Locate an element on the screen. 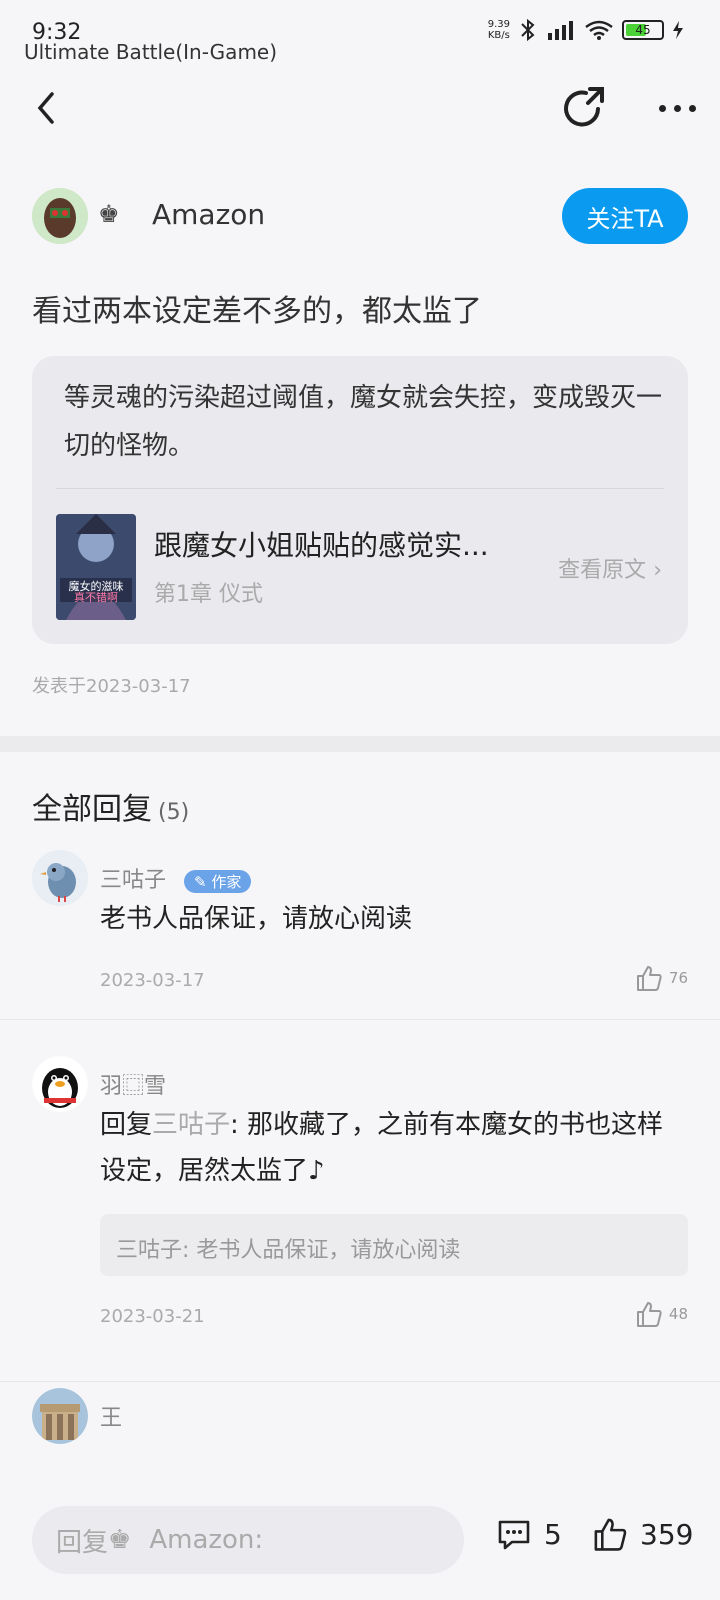 Image resolution: width=720 pixels, height=1600 pixels. charging-icon is located at coordinates (678, 30).